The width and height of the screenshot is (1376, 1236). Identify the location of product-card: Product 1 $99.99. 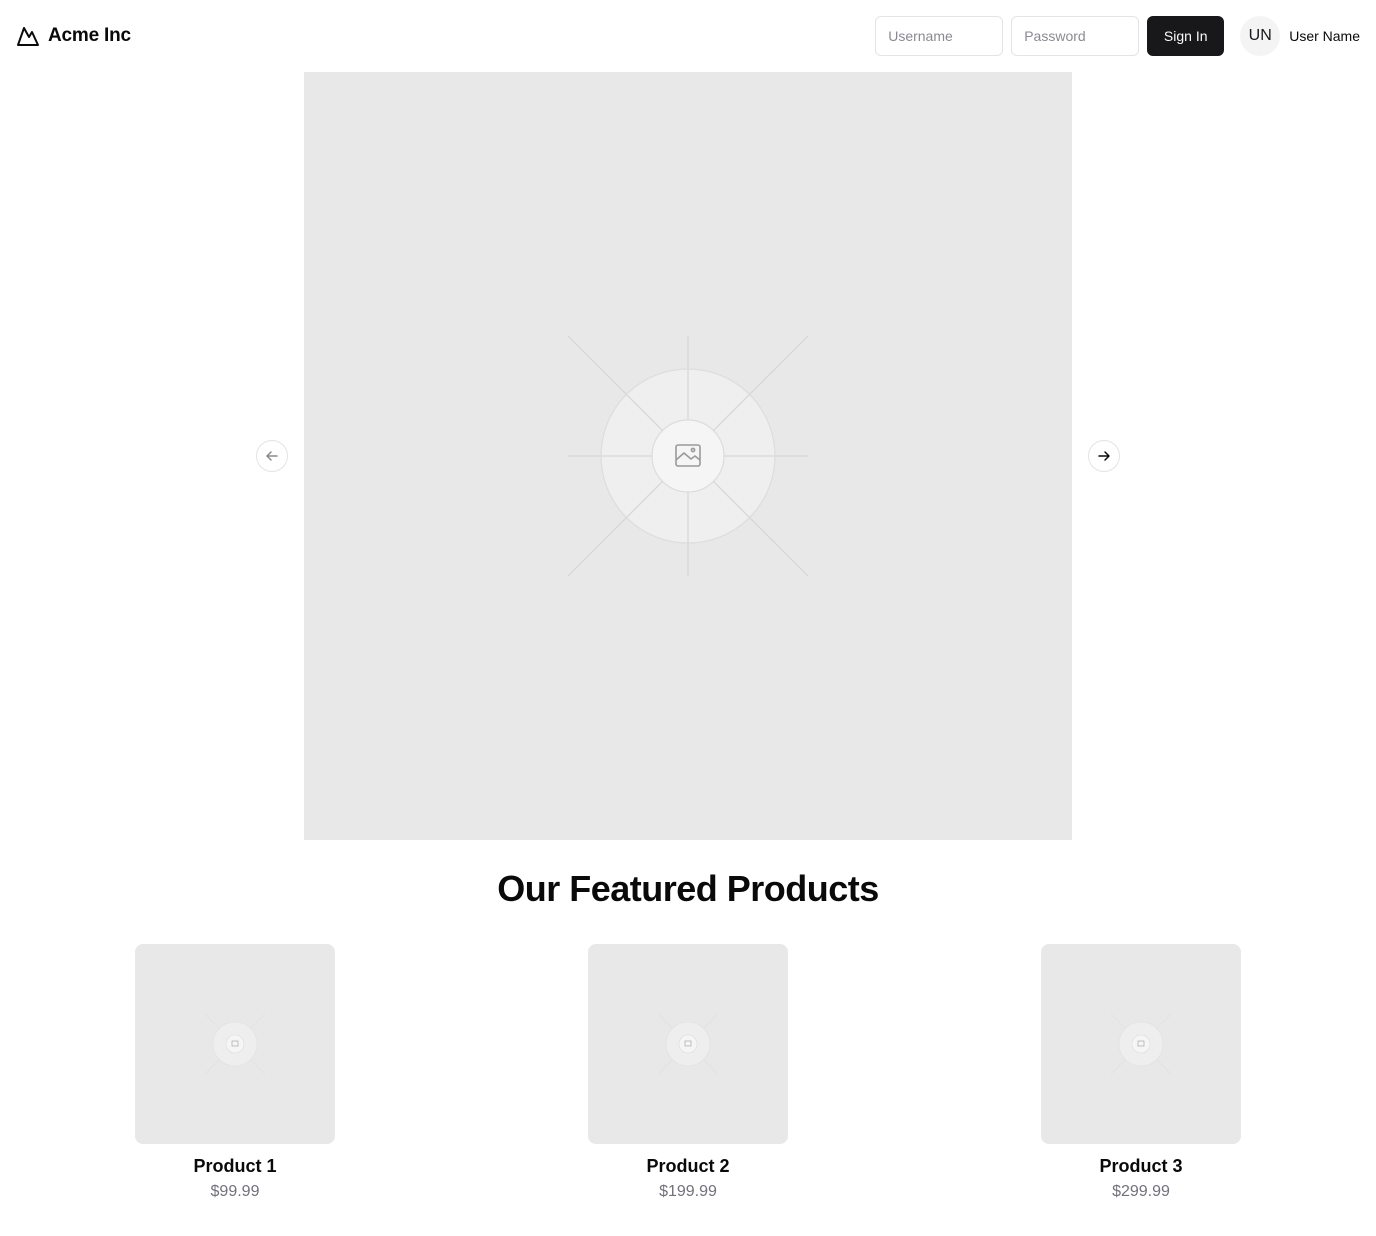
(235, 1073).